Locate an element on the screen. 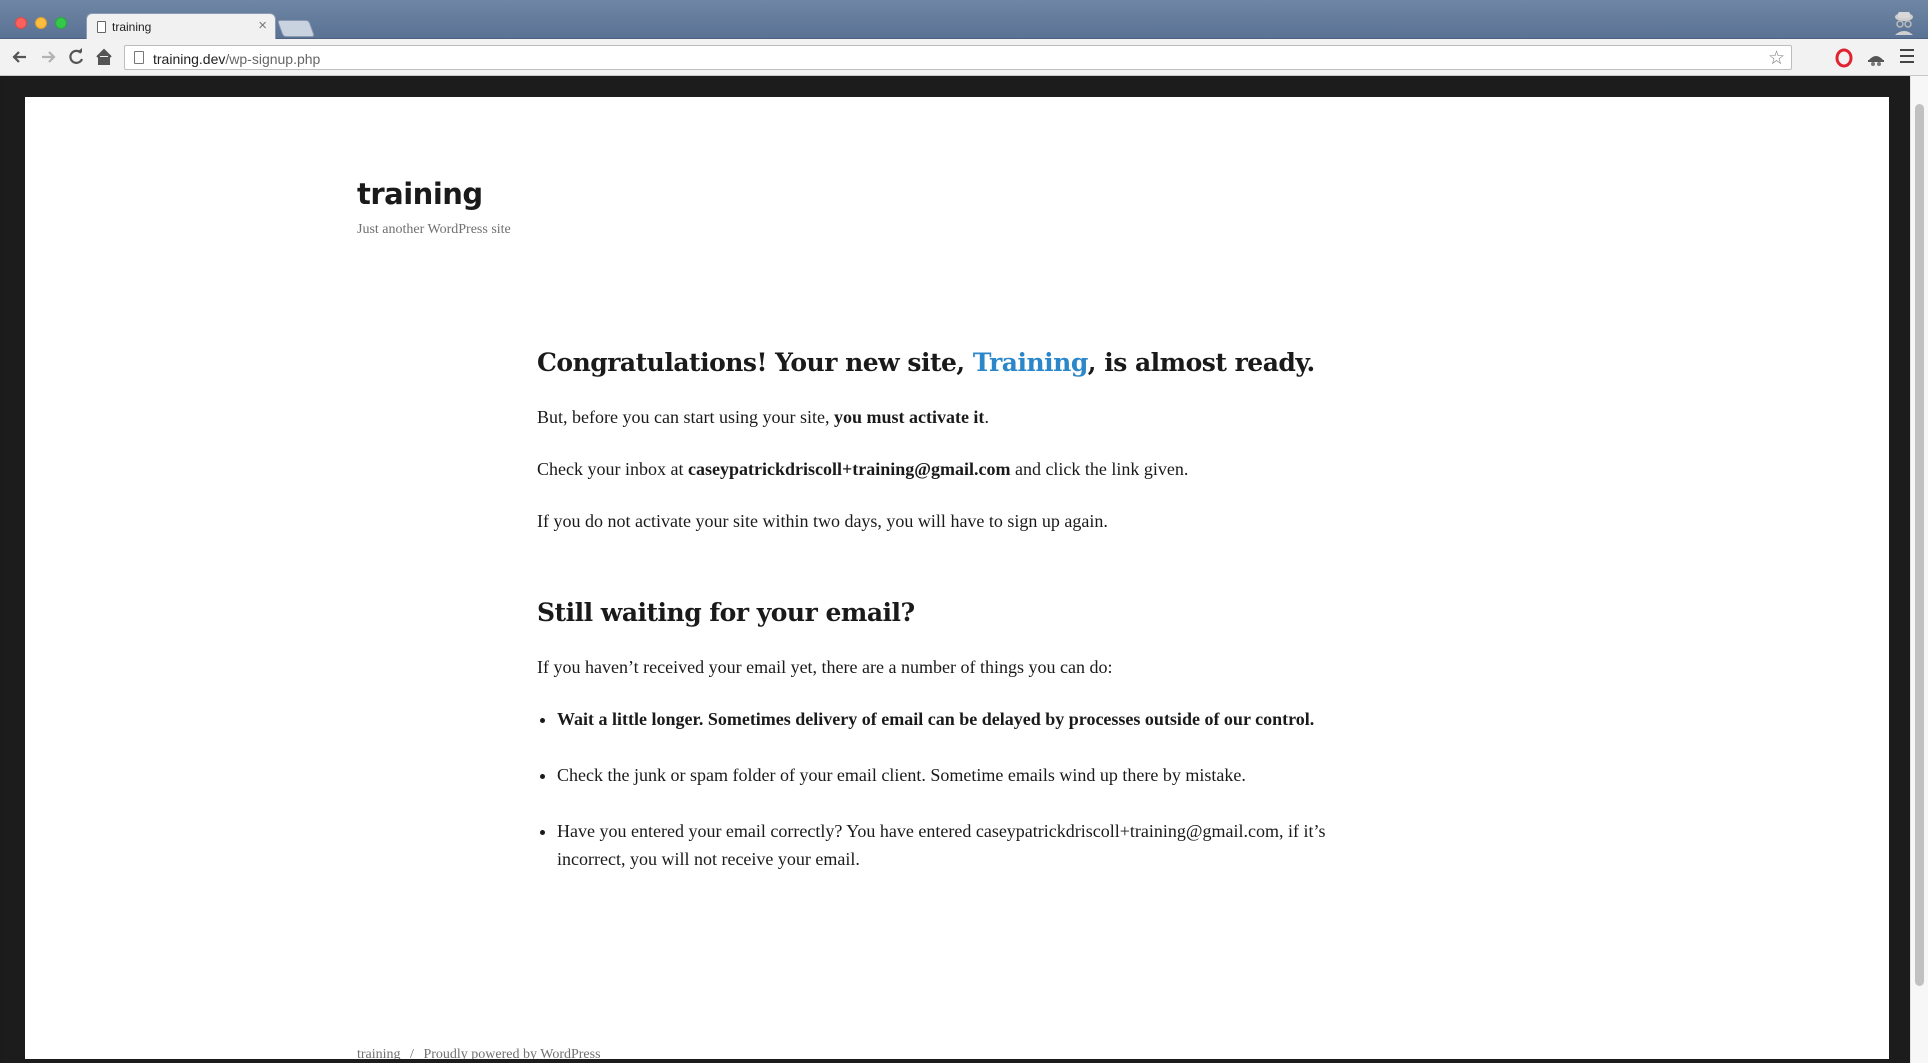 The image size is (1928, 1063). new-tab-button is located at coordinates (296, 28).